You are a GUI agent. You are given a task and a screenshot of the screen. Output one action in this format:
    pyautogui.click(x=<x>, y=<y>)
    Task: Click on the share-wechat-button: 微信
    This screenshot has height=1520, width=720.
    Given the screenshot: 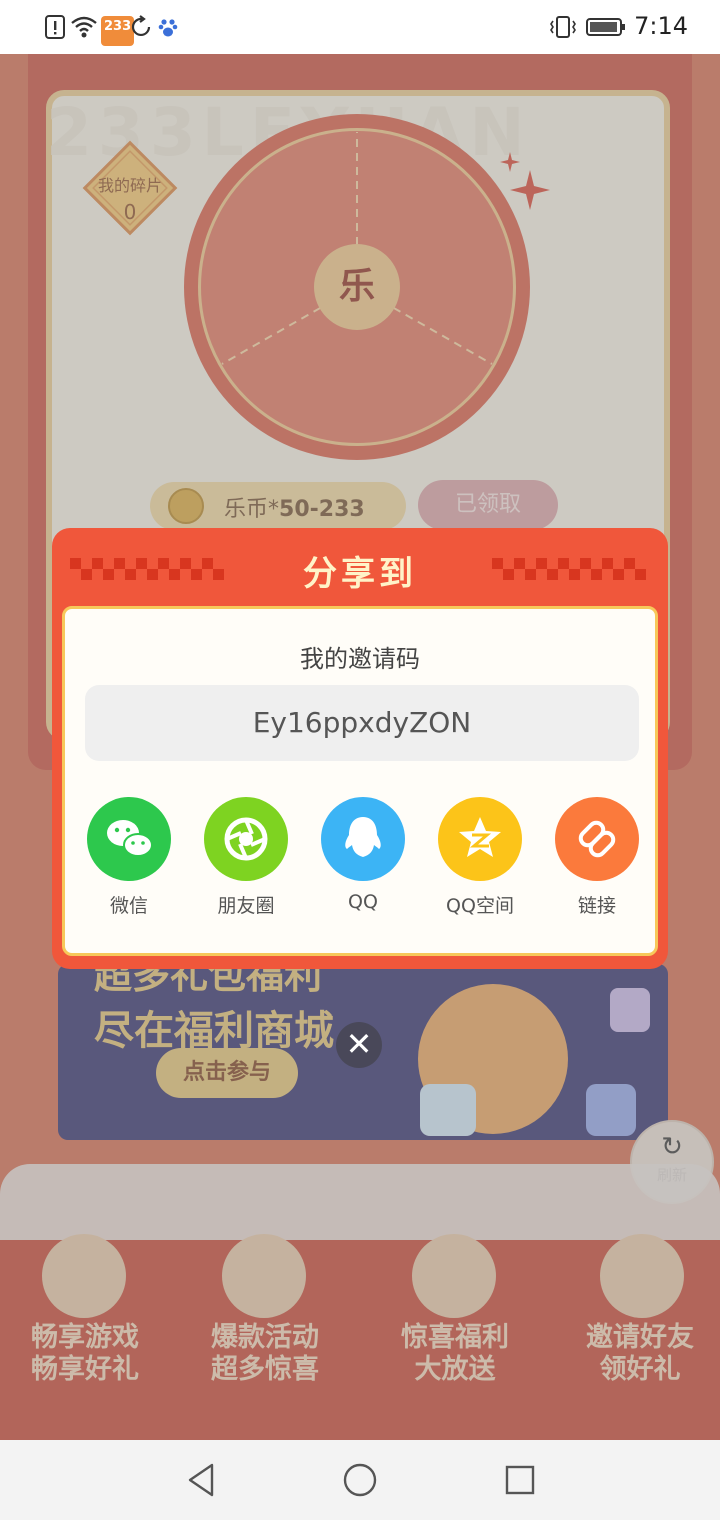 What is the action you would take?
    pyautogui.click(x=129, y=857)
    